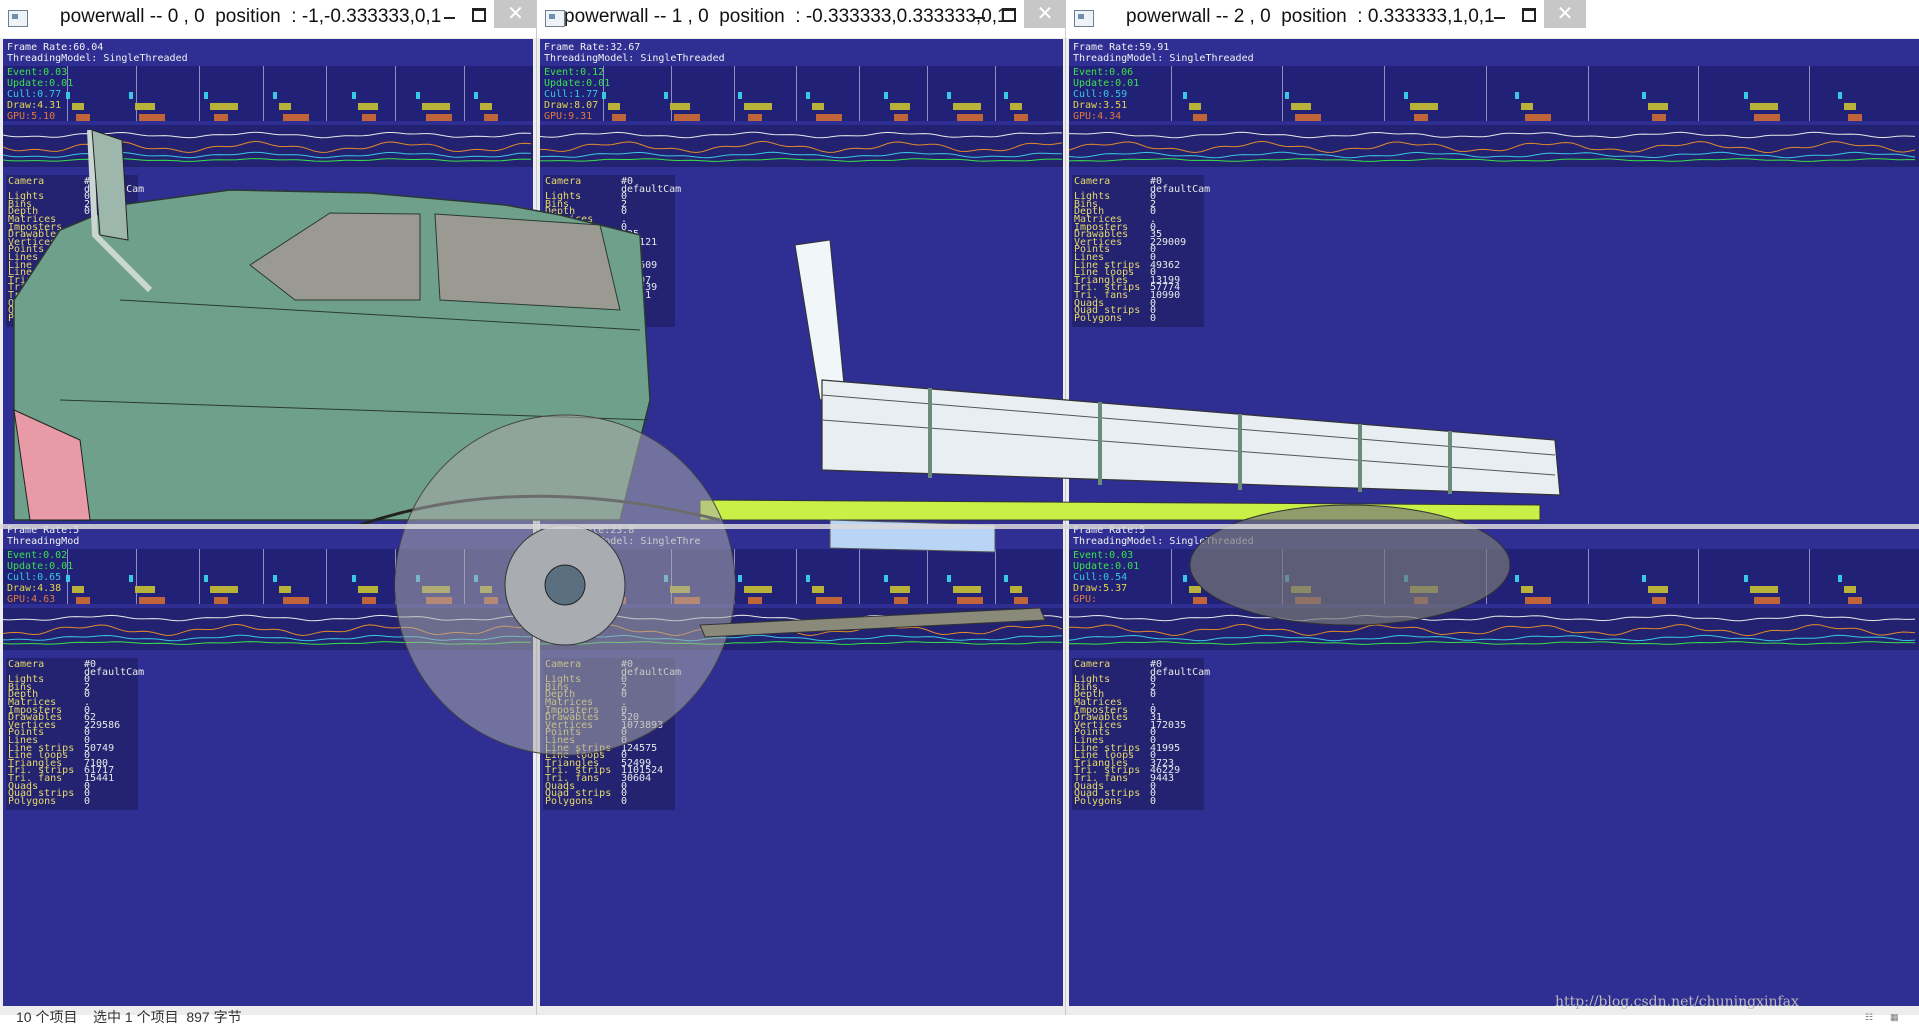 The height and width of the screenshot is (1027, 1919). What do you see at coordinates (1163, 58) in the screenshot?
I see `threading-model-label: ThreadingModel: SingleThreaded` at bounding box center [1163, 58].